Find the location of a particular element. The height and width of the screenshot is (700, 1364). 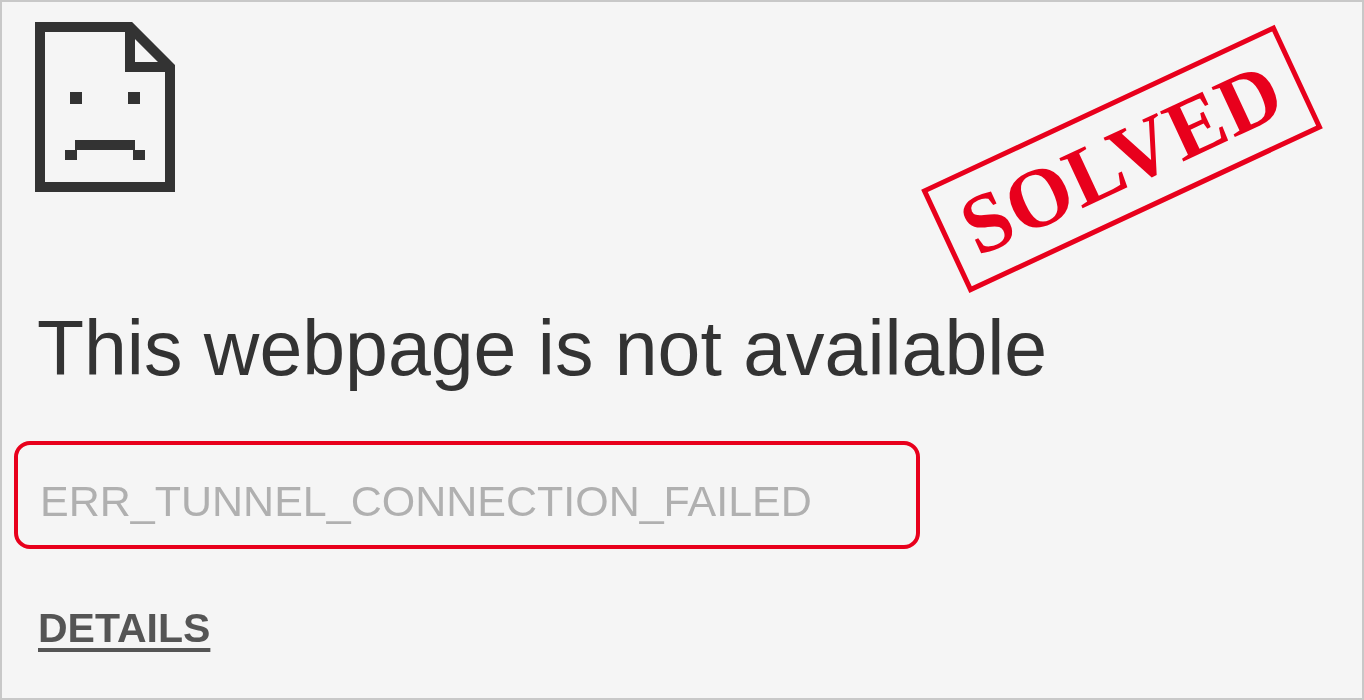

error-code: ERR_TUNNEL_CONNECTION_FAILED is located at coordinates (426, 501).